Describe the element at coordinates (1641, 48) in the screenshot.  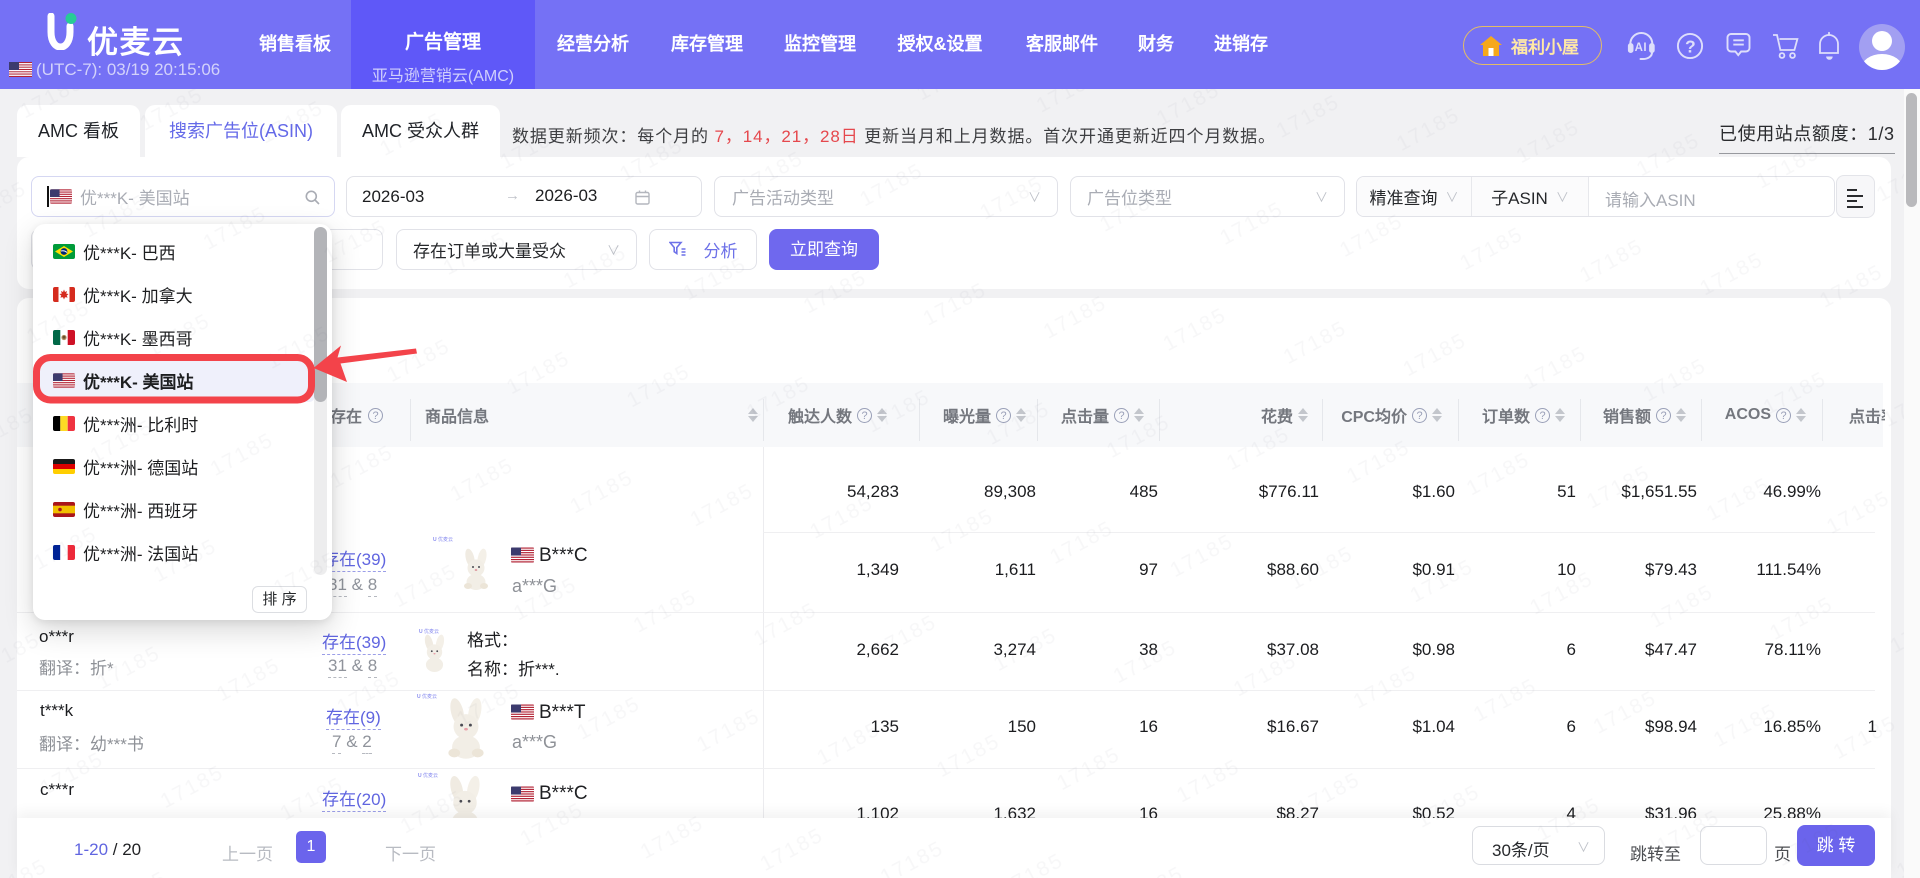
I see `svg-text: AI` at that location.